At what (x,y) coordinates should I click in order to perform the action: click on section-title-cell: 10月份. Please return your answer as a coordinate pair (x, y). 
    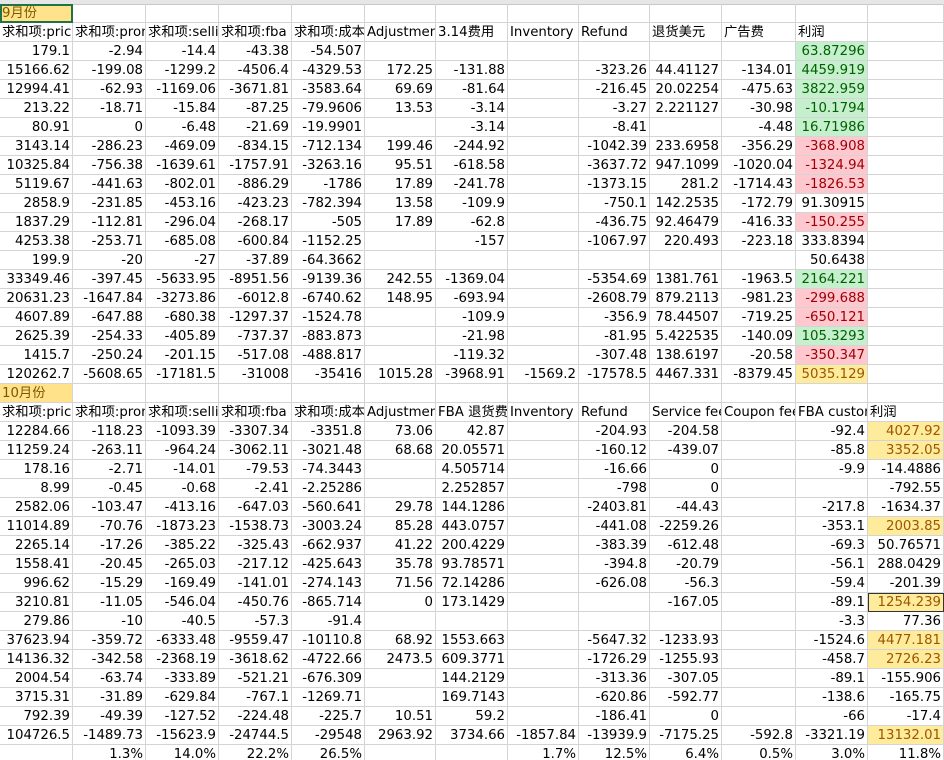
    Looking at the image, I should click on (36, 393).